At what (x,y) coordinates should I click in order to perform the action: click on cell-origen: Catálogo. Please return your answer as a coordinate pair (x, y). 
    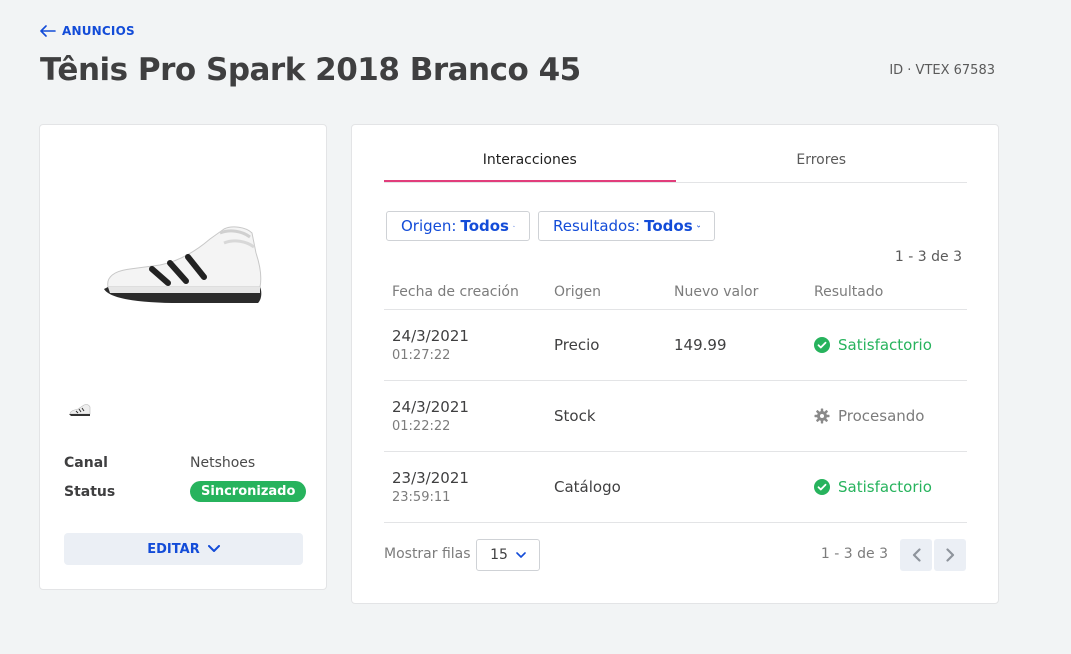
    Looking at the image, I should click on (587, 487).